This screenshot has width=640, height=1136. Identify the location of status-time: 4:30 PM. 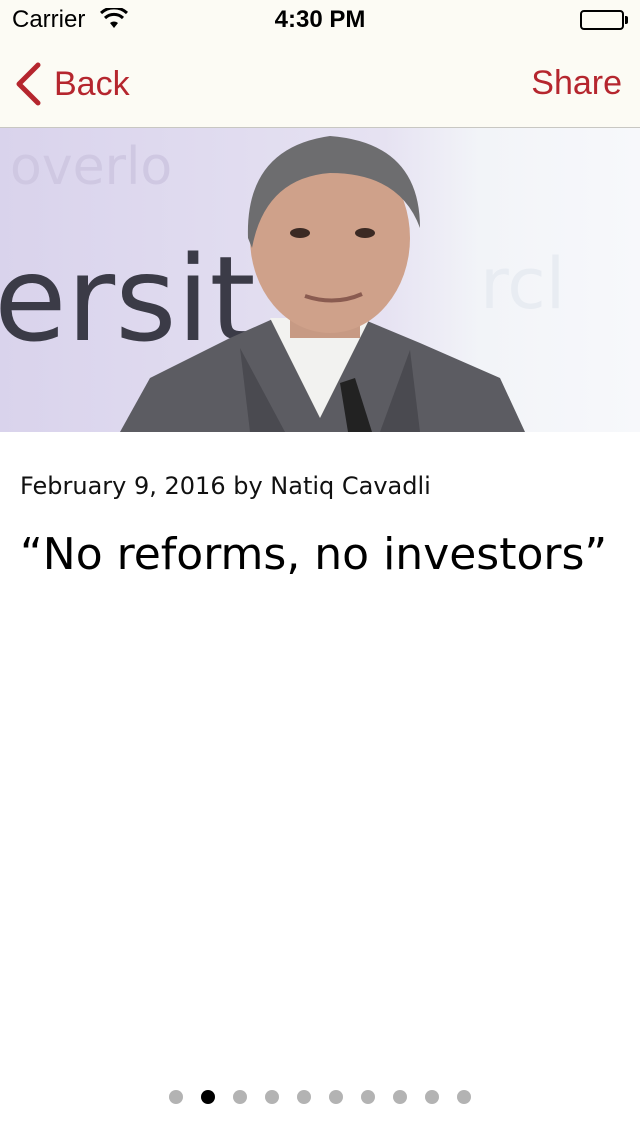
(320, 19).